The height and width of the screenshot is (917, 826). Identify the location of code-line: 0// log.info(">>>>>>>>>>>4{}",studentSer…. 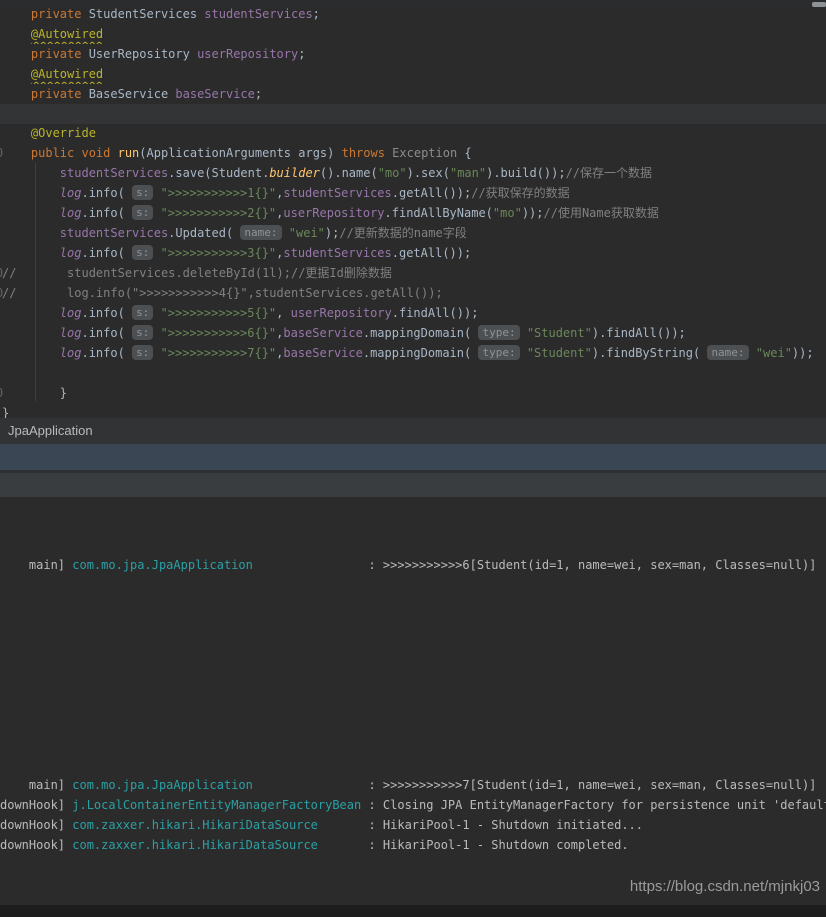
(413, 293).